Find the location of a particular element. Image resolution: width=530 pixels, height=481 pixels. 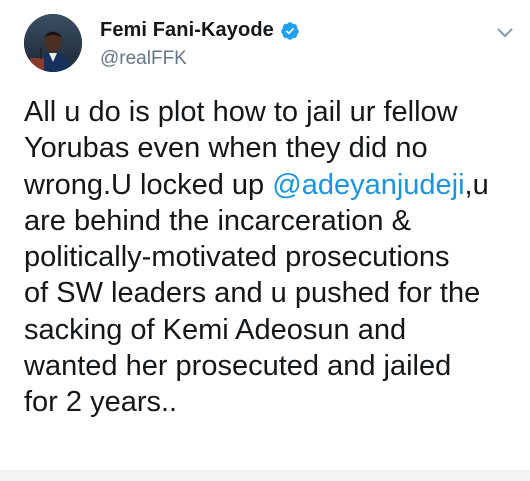

mention-link: @adeyanjudeji is located at coordinates (368, 185).